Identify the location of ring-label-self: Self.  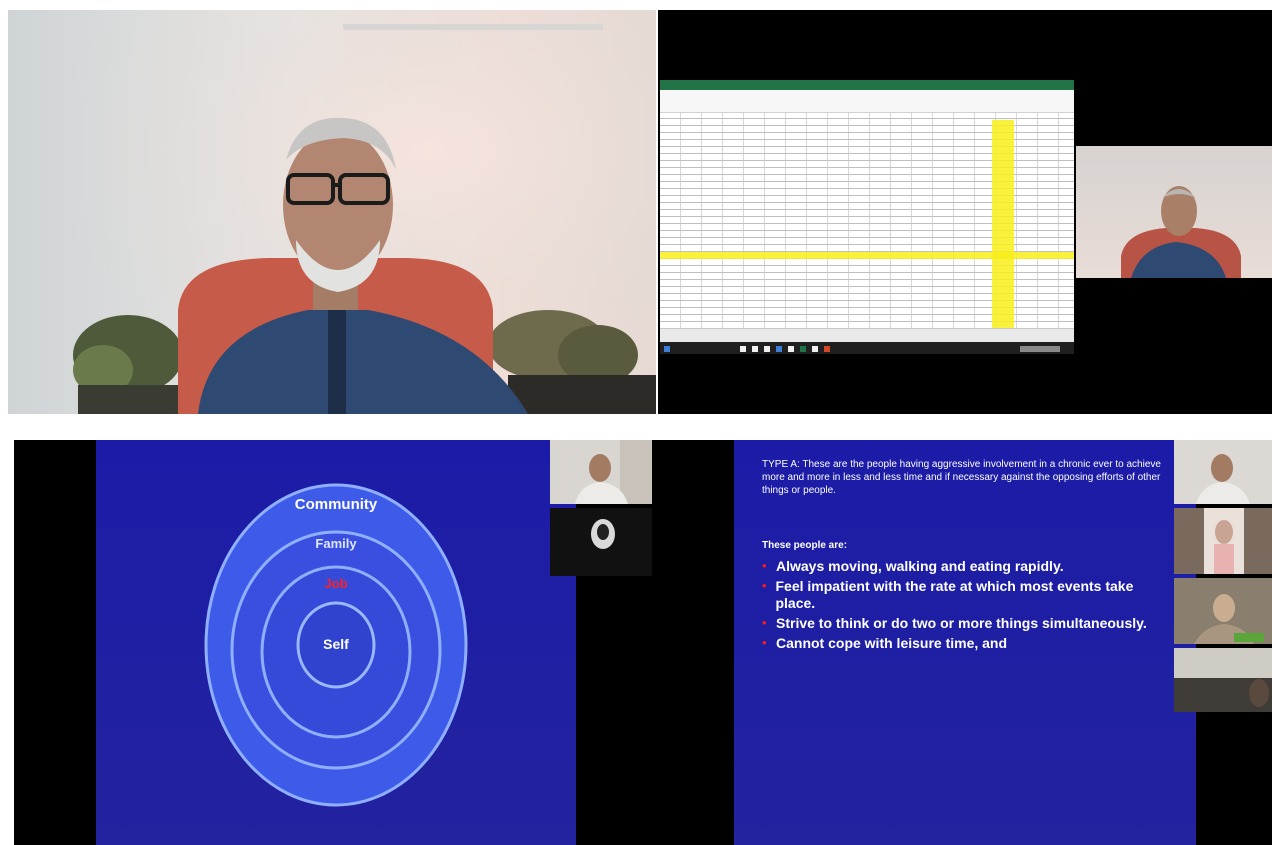
(336, 644).